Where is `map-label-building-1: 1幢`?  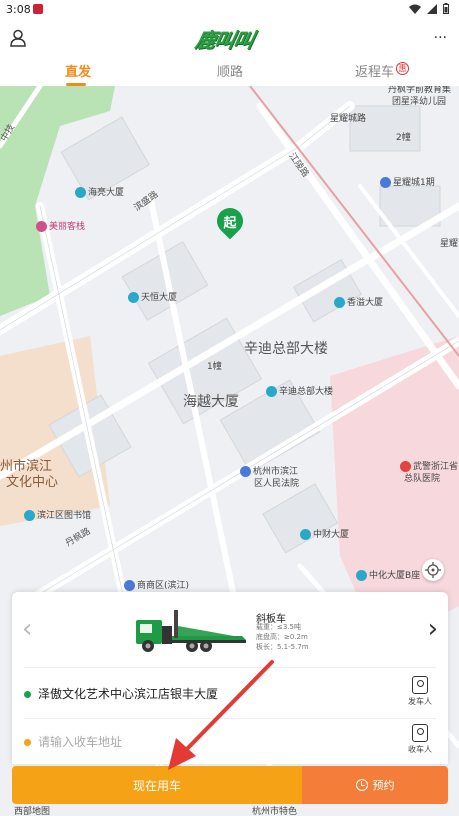
map-label-building-1: 1幢 is located at coordinates (214, 367).